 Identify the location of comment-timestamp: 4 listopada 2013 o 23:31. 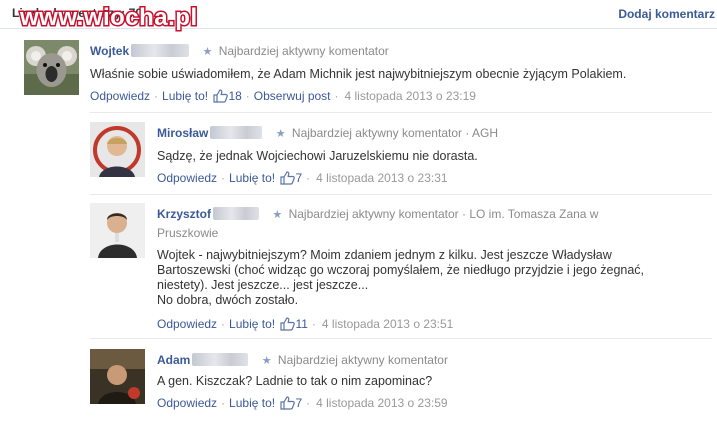
(381, 178).